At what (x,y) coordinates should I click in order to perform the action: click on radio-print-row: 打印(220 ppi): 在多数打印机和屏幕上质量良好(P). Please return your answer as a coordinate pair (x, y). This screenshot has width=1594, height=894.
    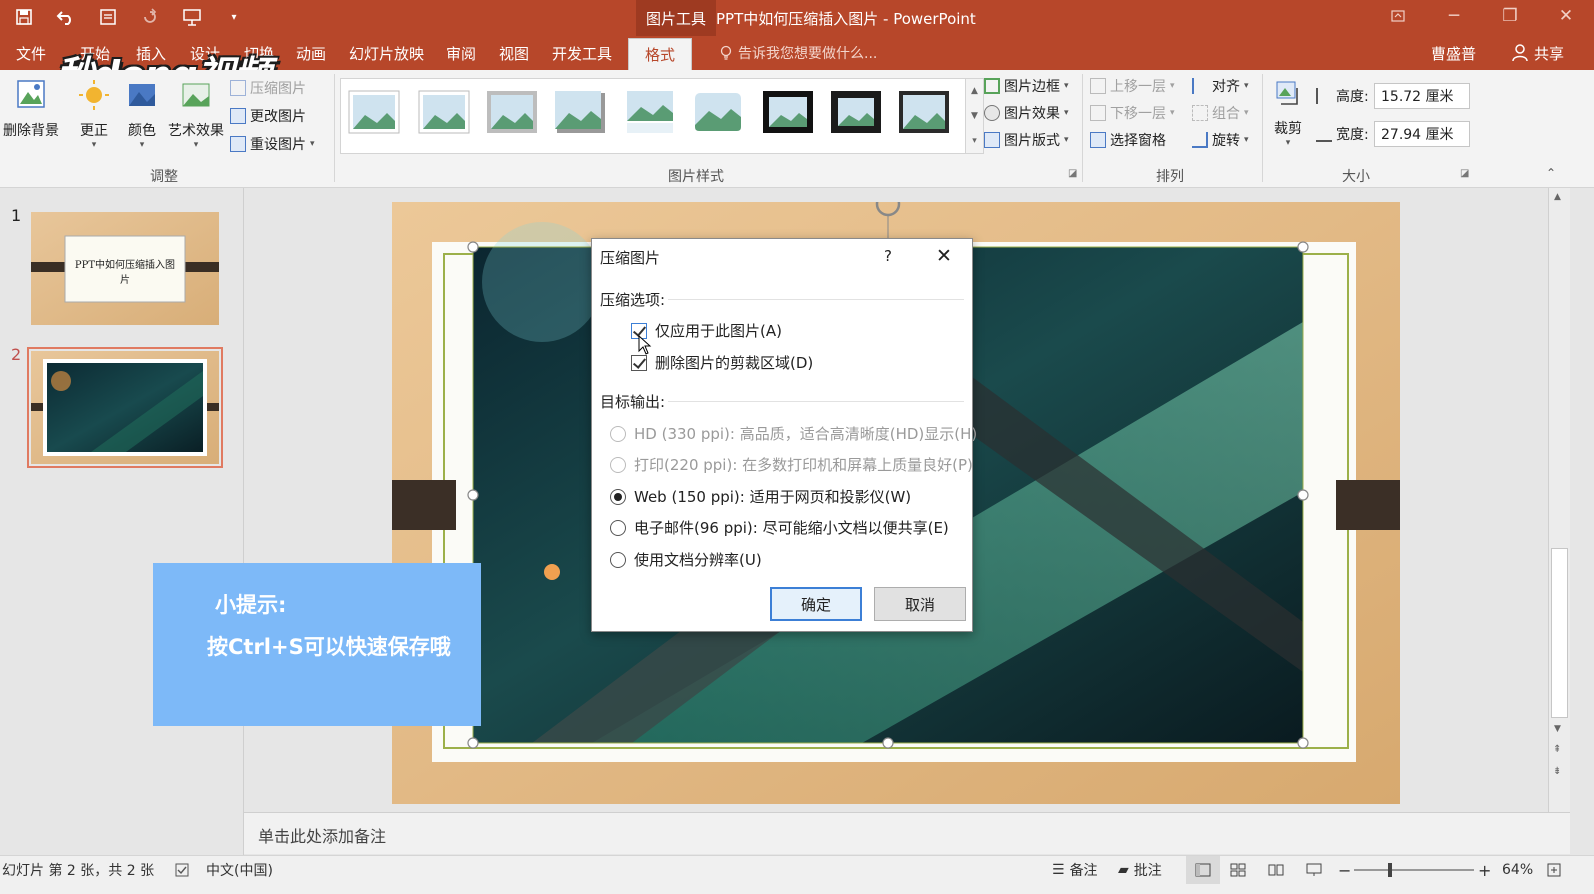
    Looking at the image, I should click on (791, 464).